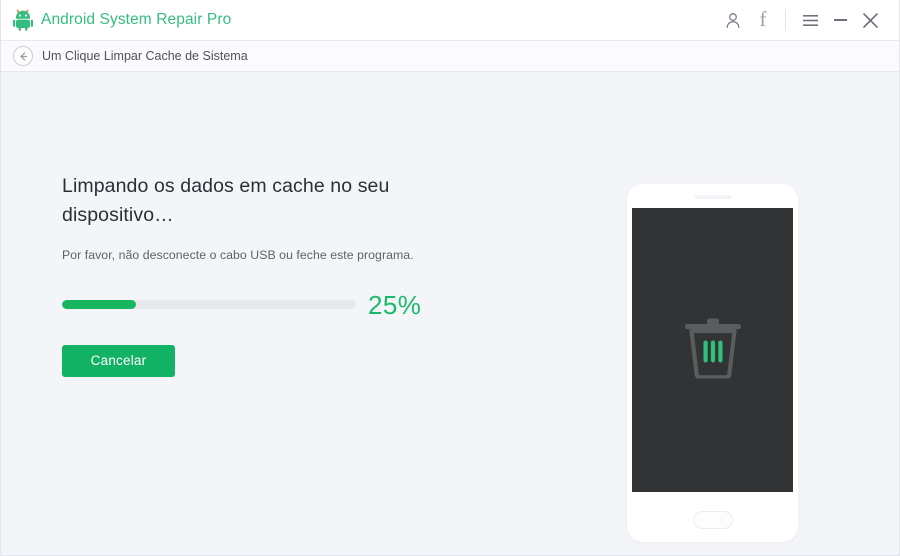 The image size is (900, 556). I want to click on close-icon, so click(870, 20).